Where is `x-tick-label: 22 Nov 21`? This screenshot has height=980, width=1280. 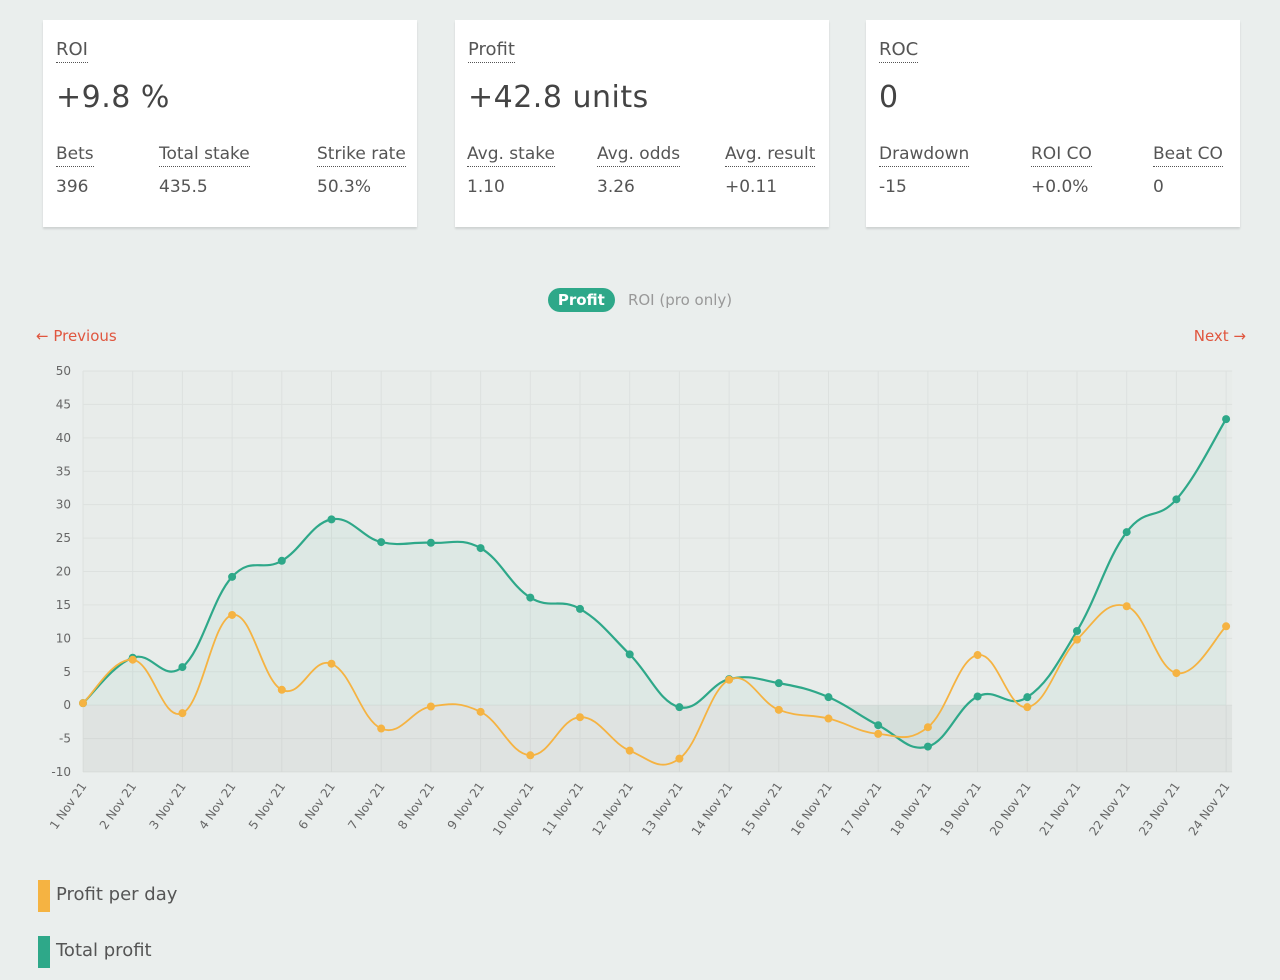
x-tick-label: 22 Nov 21 is located at coordinates (1109, 809).